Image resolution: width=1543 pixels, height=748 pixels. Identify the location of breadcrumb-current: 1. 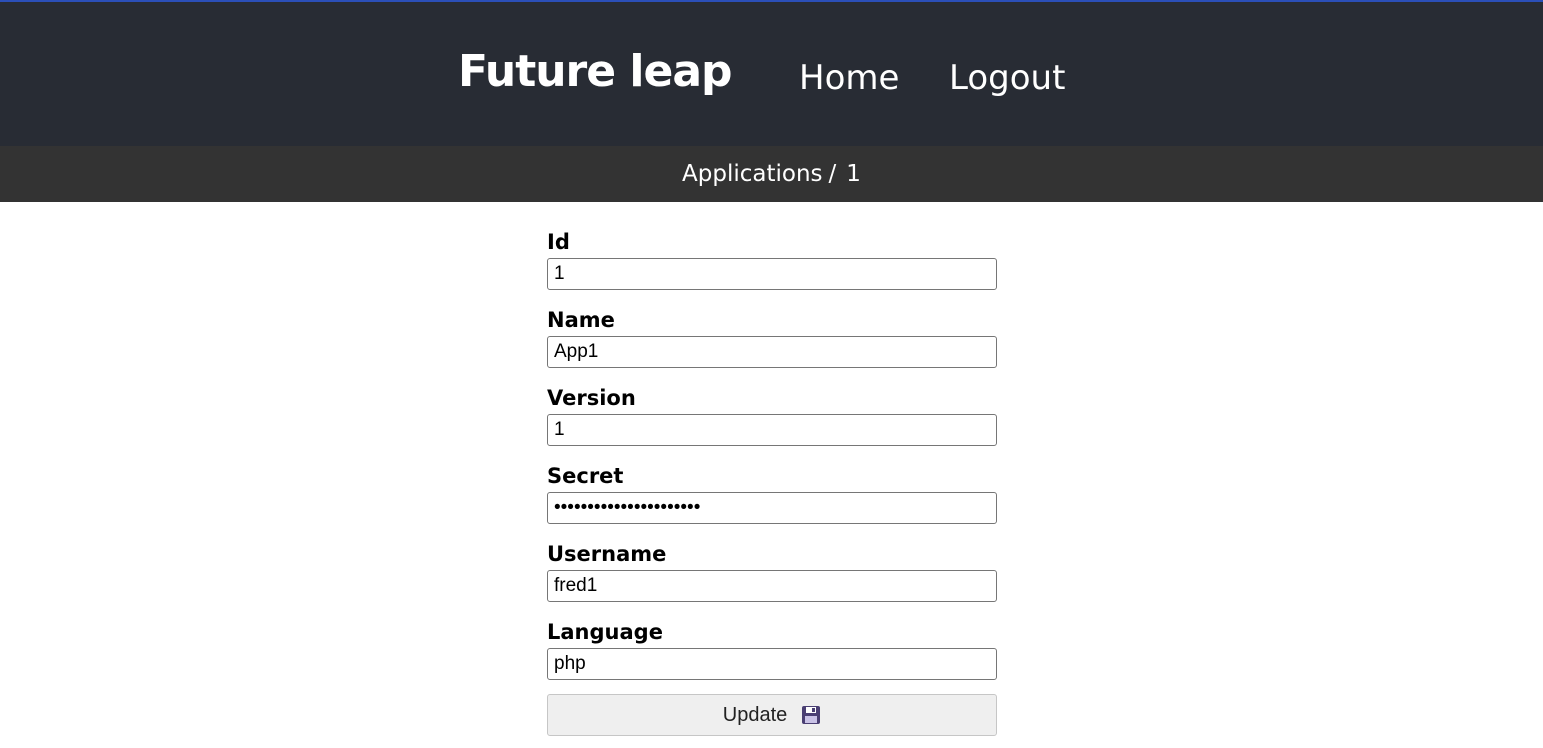
(853, 174).